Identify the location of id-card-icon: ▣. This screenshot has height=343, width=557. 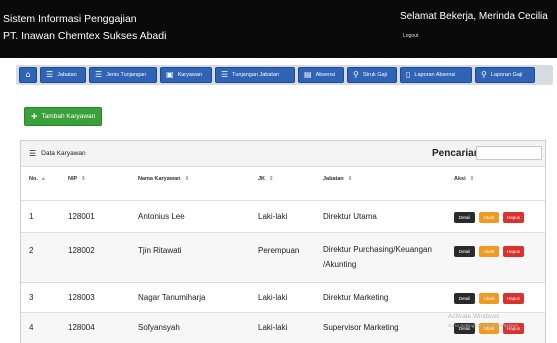
(170, 74).